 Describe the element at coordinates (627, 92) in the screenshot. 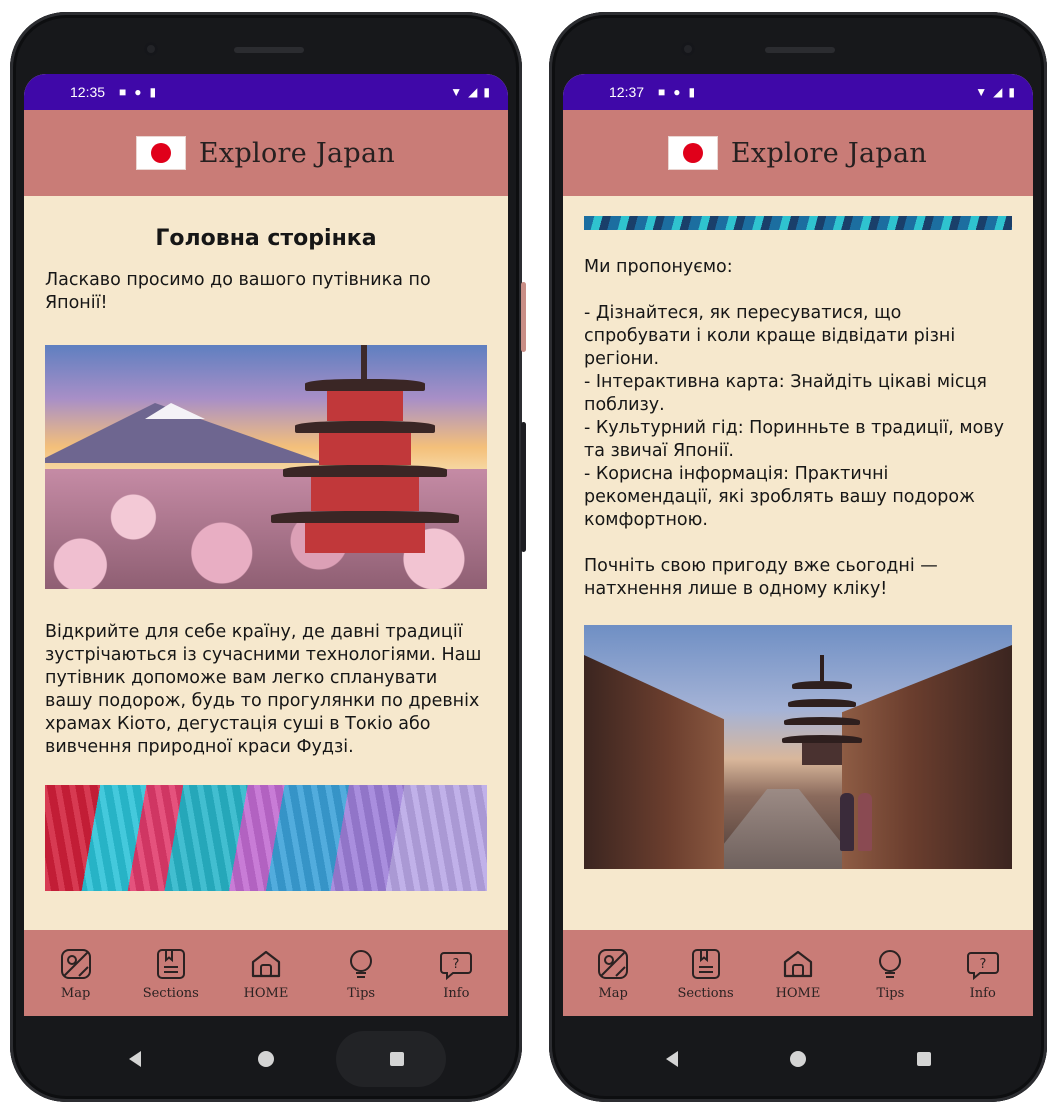

I see `status-time: 12:37` at that location.